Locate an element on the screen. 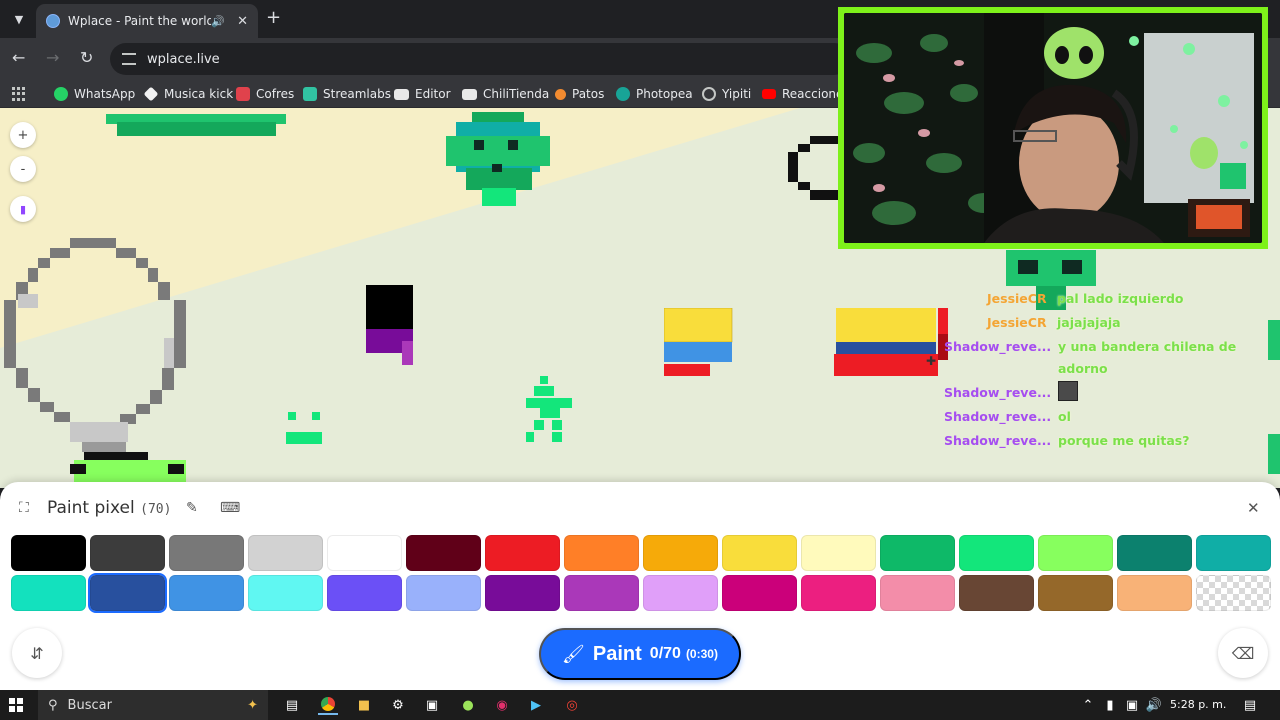  app-icon: ⚙ is located at coordinates (398, 705).